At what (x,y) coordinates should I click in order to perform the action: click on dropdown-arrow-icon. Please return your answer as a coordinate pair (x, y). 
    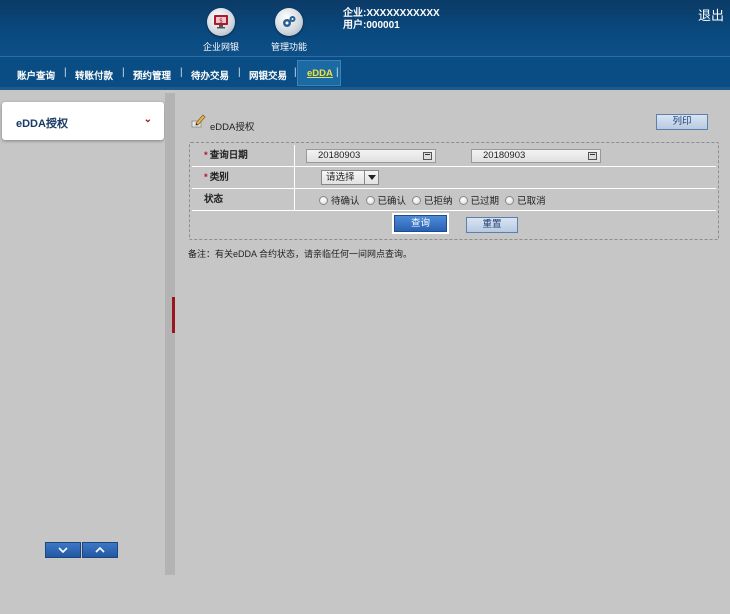
    Looking at the image, I should click on (371, 177).